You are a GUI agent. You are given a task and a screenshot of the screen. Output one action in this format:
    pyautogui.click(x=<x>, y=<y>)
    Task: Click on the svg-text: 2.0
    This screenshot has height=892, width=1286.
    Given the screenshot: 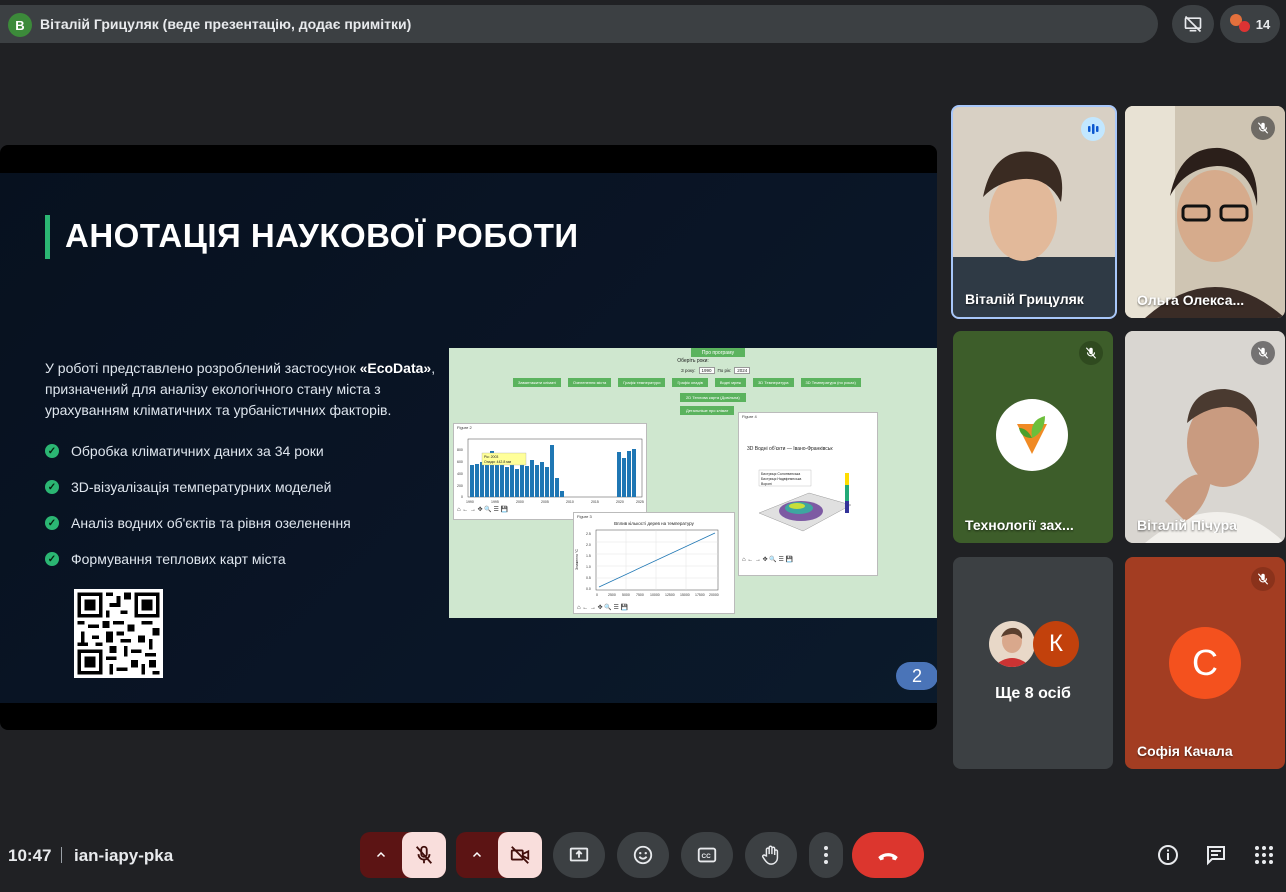 What is the action you would take?
    pyautogui.click(x=588, y=545)
    